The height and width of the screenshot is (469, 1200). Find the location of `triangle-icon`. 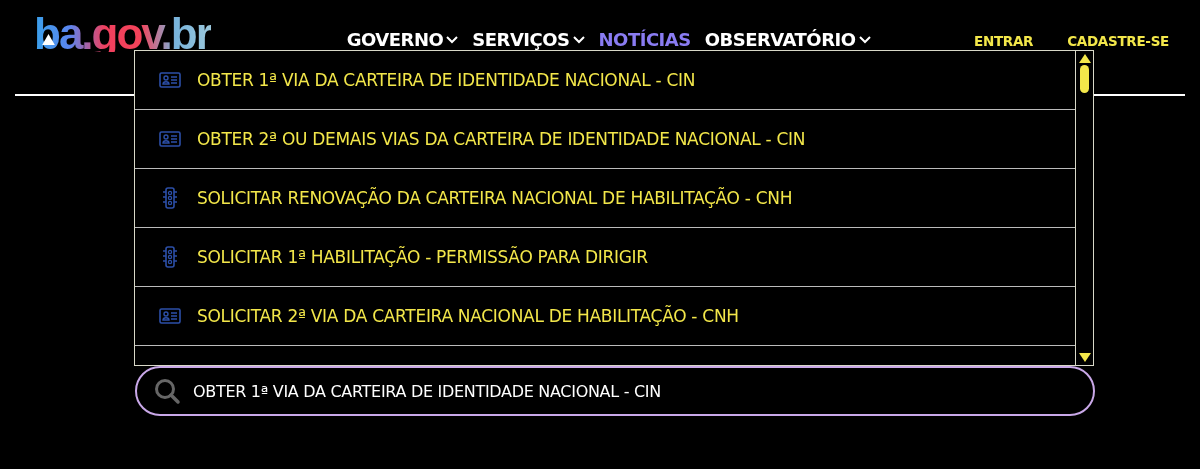

triangle-icon is located at coordinates (48, 39).